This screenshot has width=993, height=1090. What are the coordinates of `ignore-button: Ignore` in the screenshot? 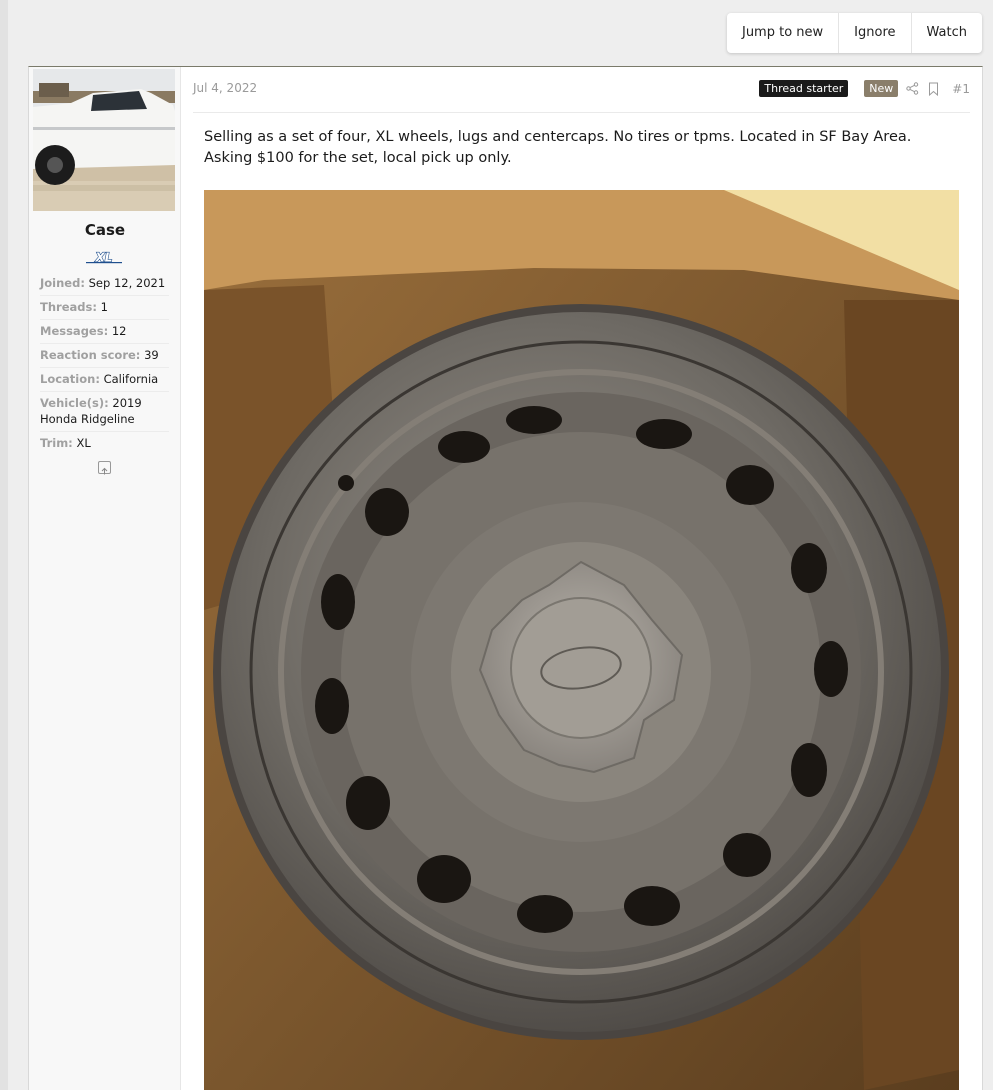 It's located at (875, 33).